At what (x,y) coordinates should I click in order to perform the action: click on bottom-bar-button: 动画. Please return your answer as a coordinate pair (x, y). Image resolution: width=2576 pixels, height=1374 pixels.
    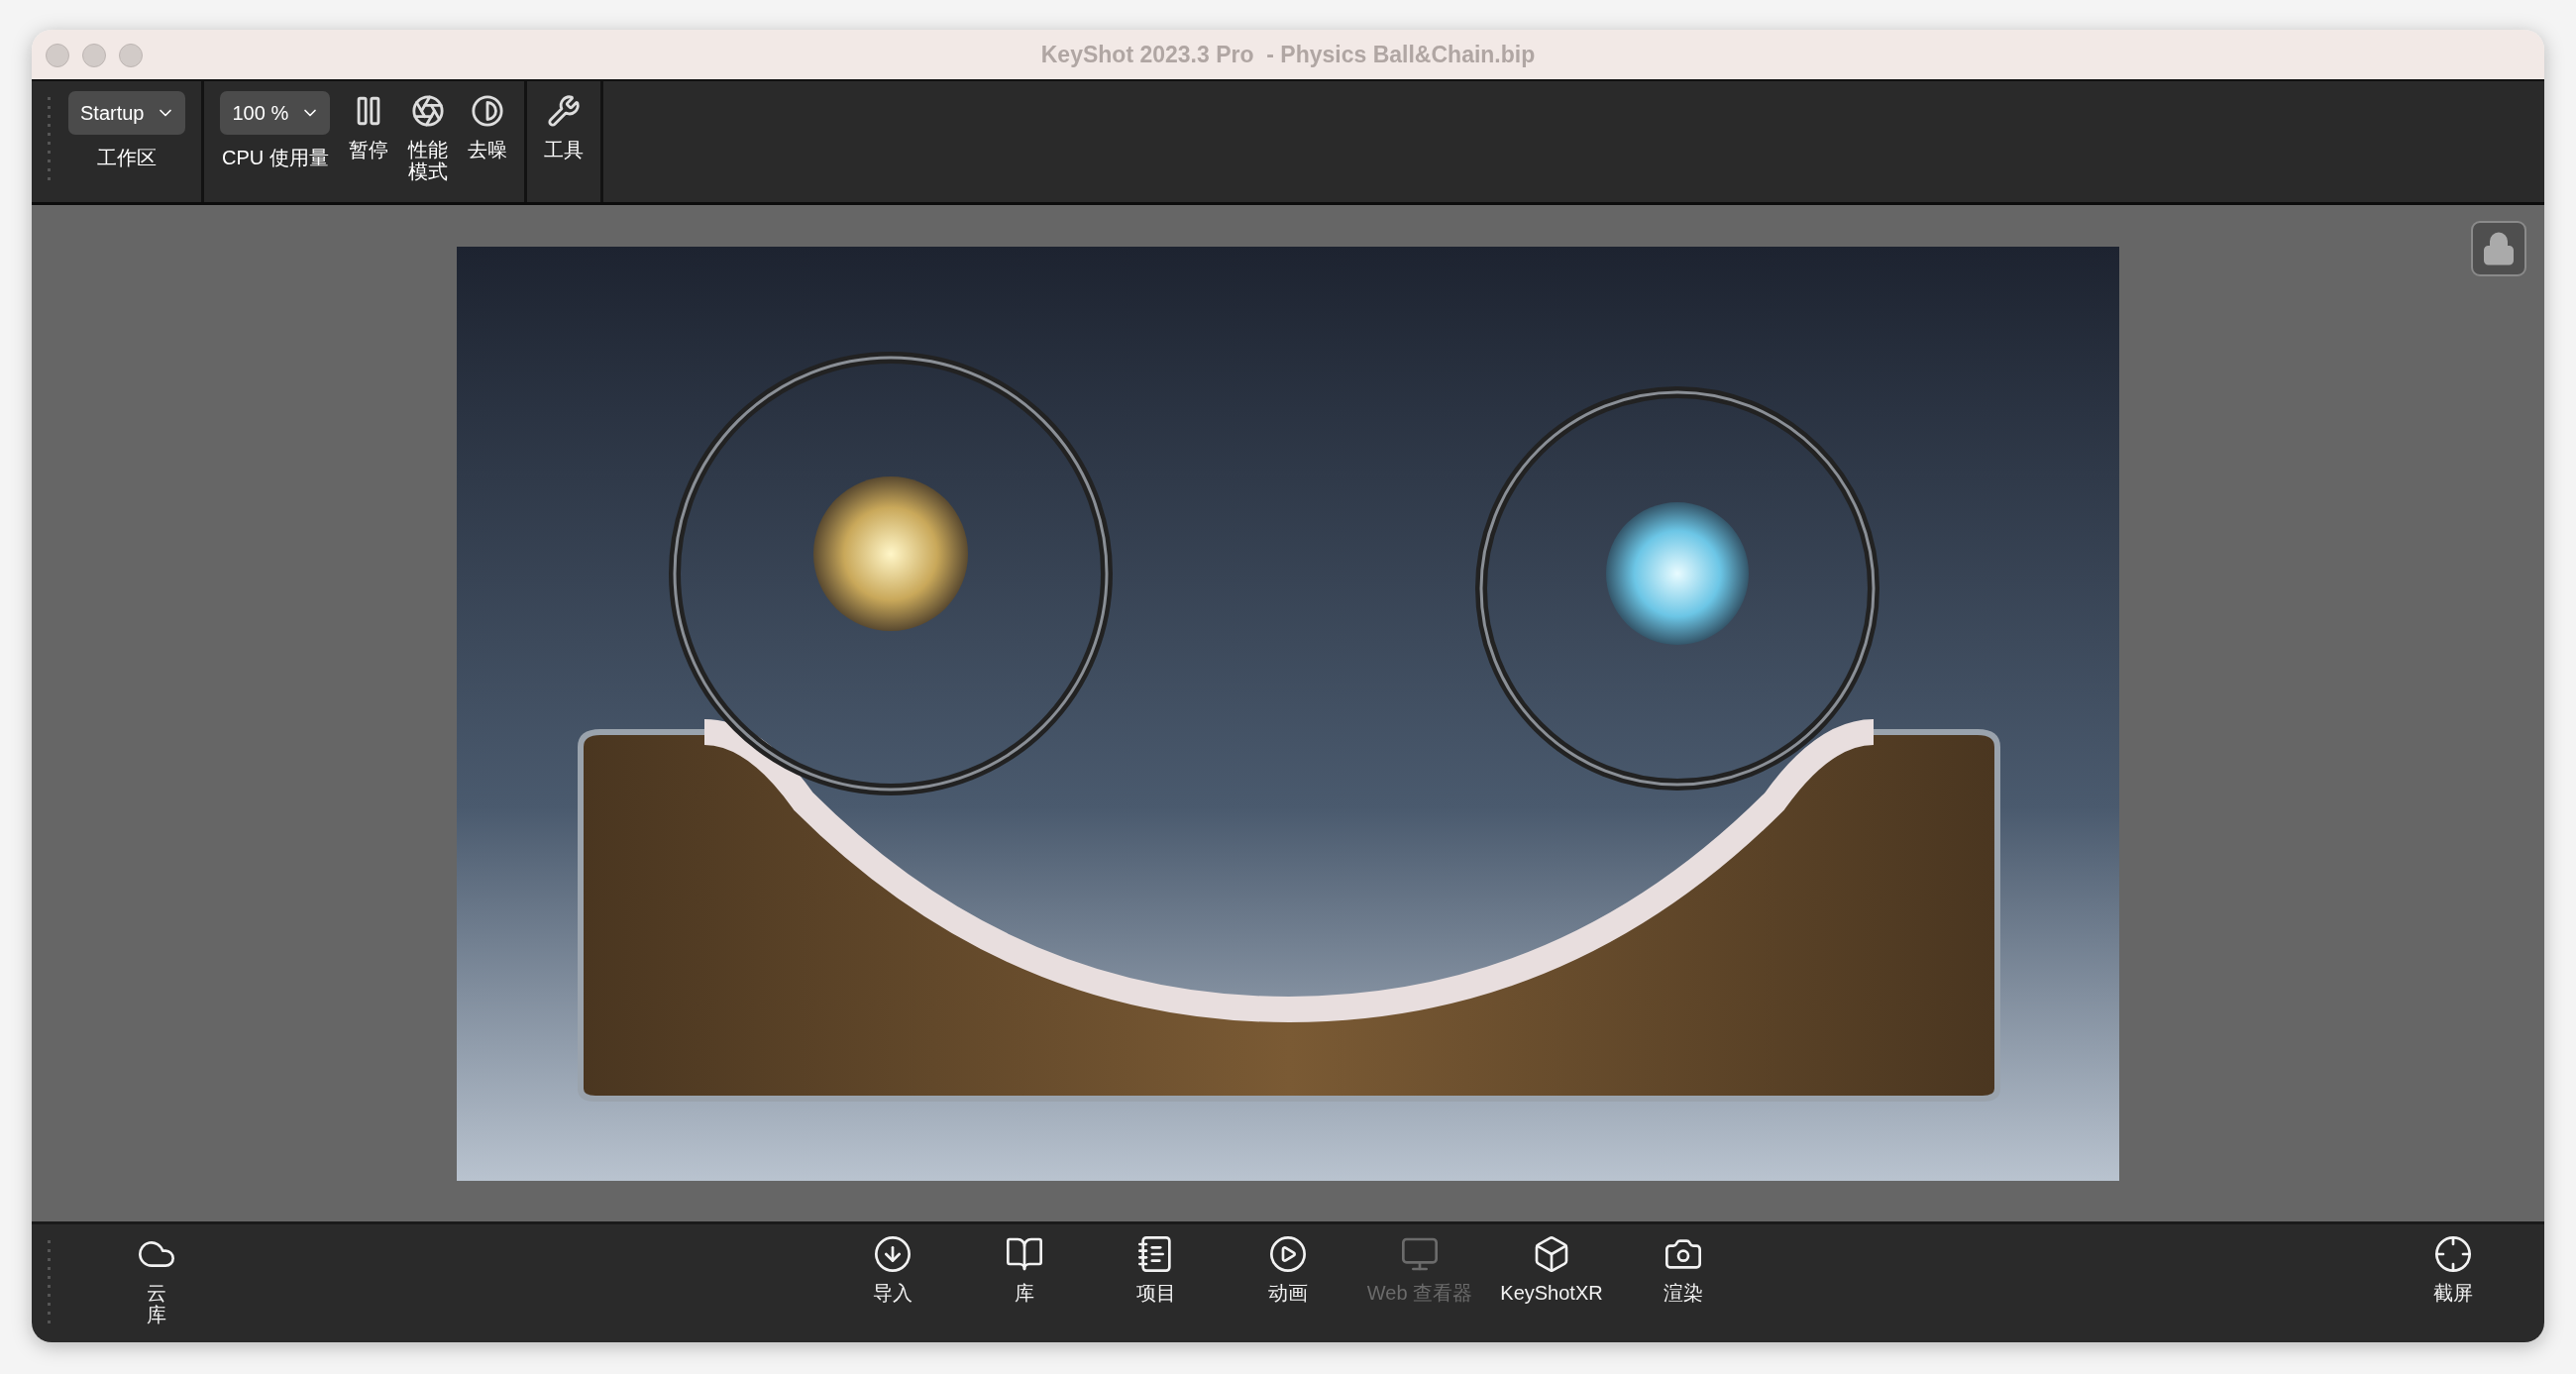
    Looking at the image, I should click on (1288, 1269).